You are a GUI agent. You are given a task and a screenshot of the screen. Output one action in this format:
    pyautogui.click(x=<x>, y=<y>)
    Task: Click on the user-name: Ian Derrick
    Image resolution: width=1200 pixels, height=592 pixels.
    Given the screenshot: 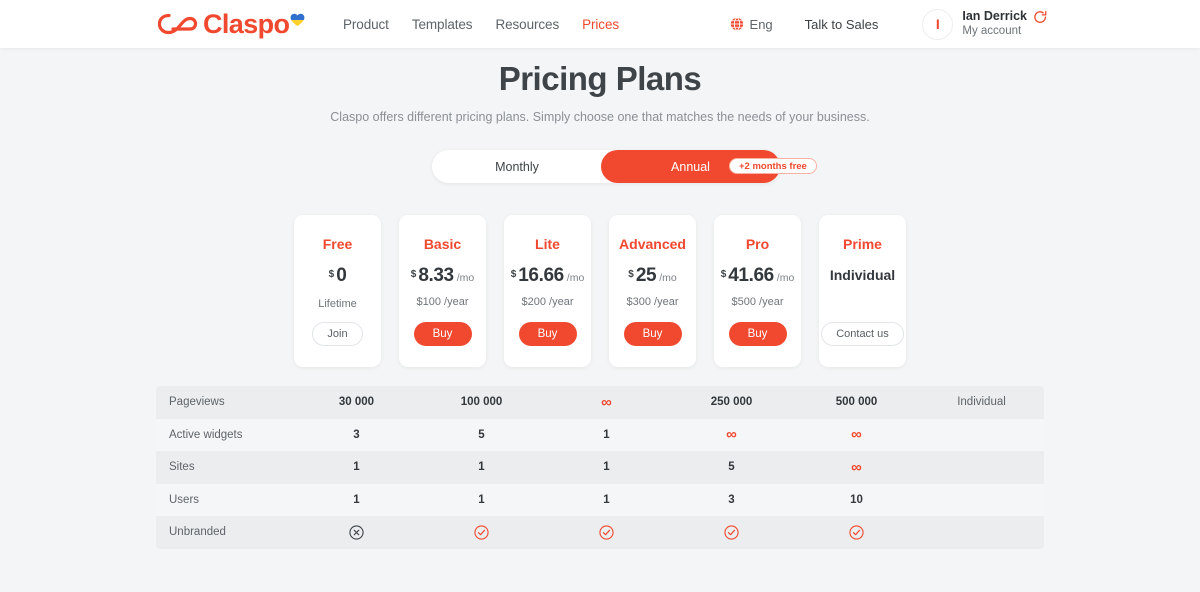 What is the action you would take?
    pyautogui.click(x=994, y=15)
    